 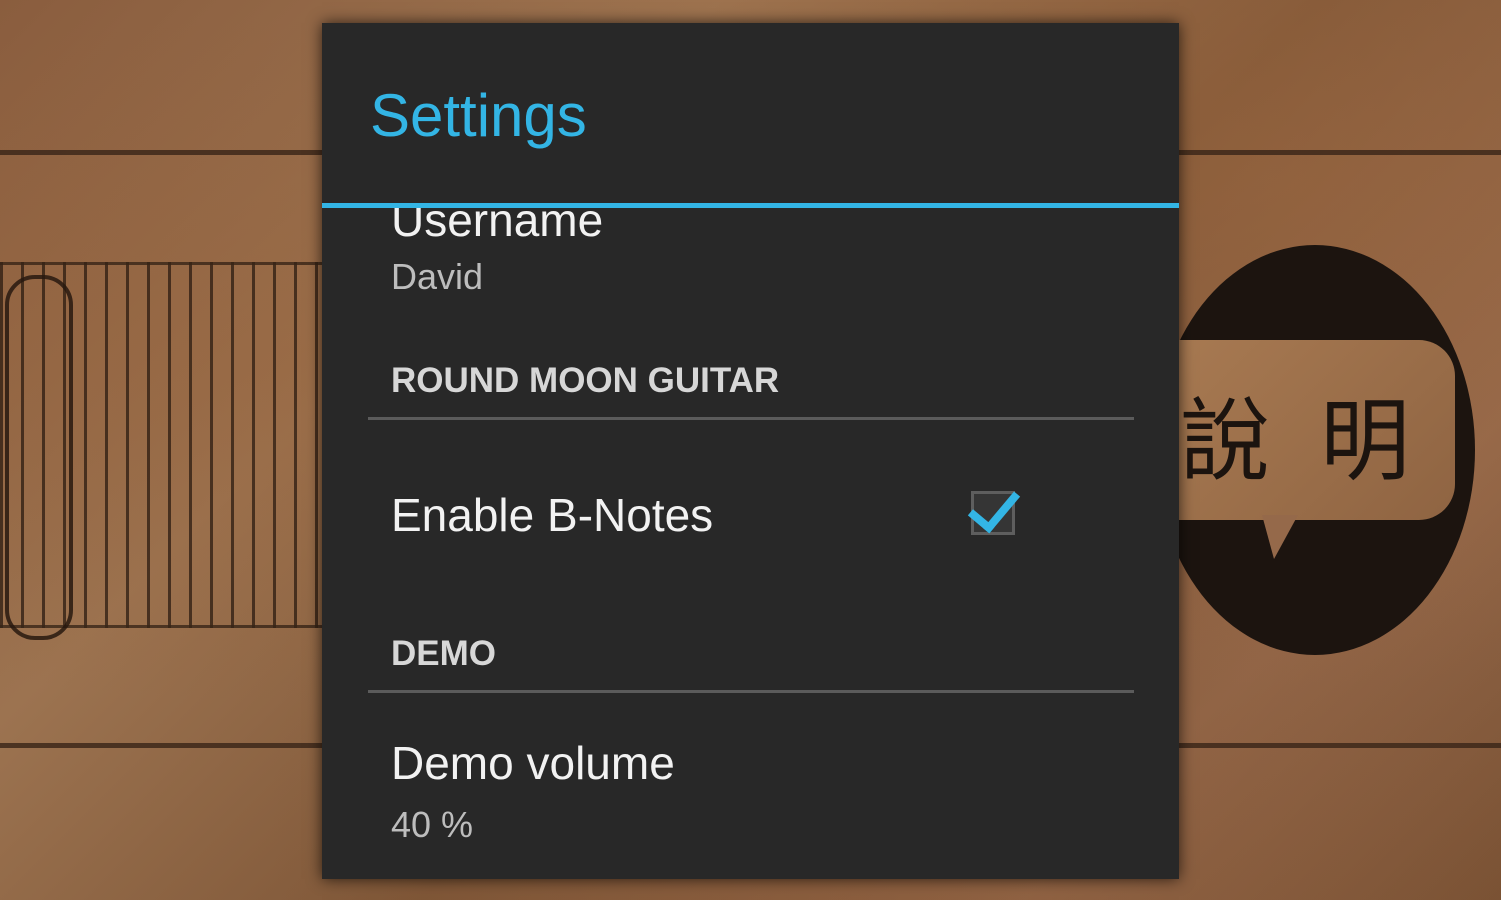 I want to click on enable-b-notes-checkbox, so click(x=994, y=506).